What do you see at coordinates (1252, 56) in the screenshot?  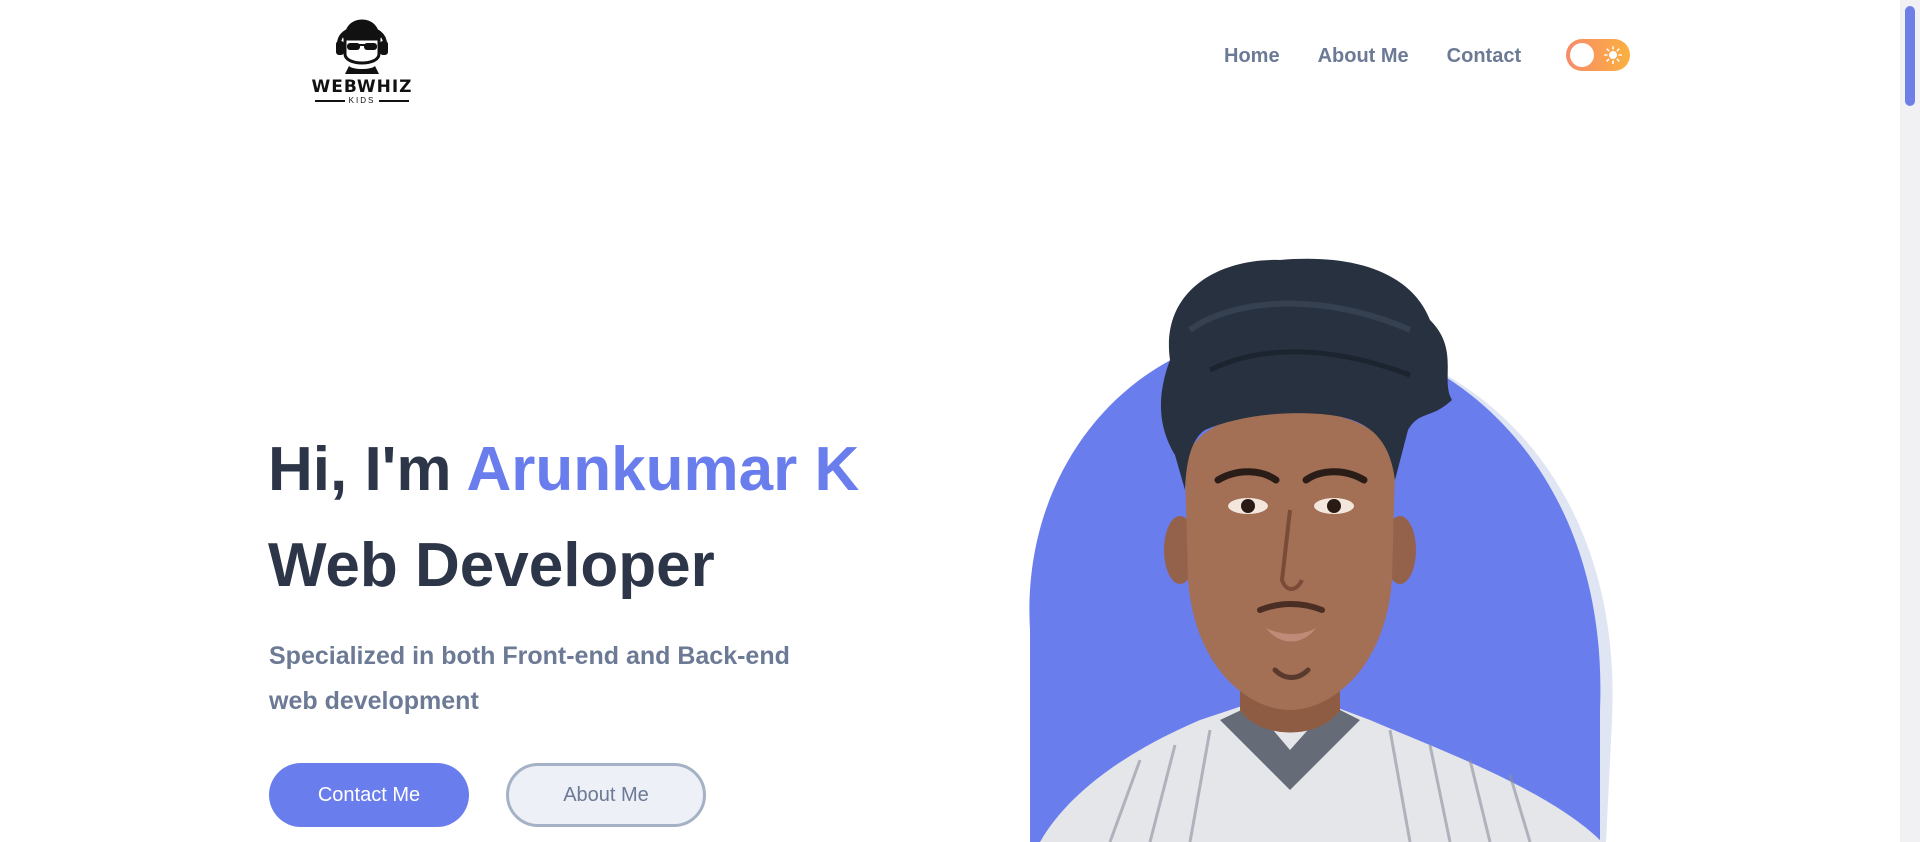 I see `nav-home-link: Home` at bounding box center [1252, 56].